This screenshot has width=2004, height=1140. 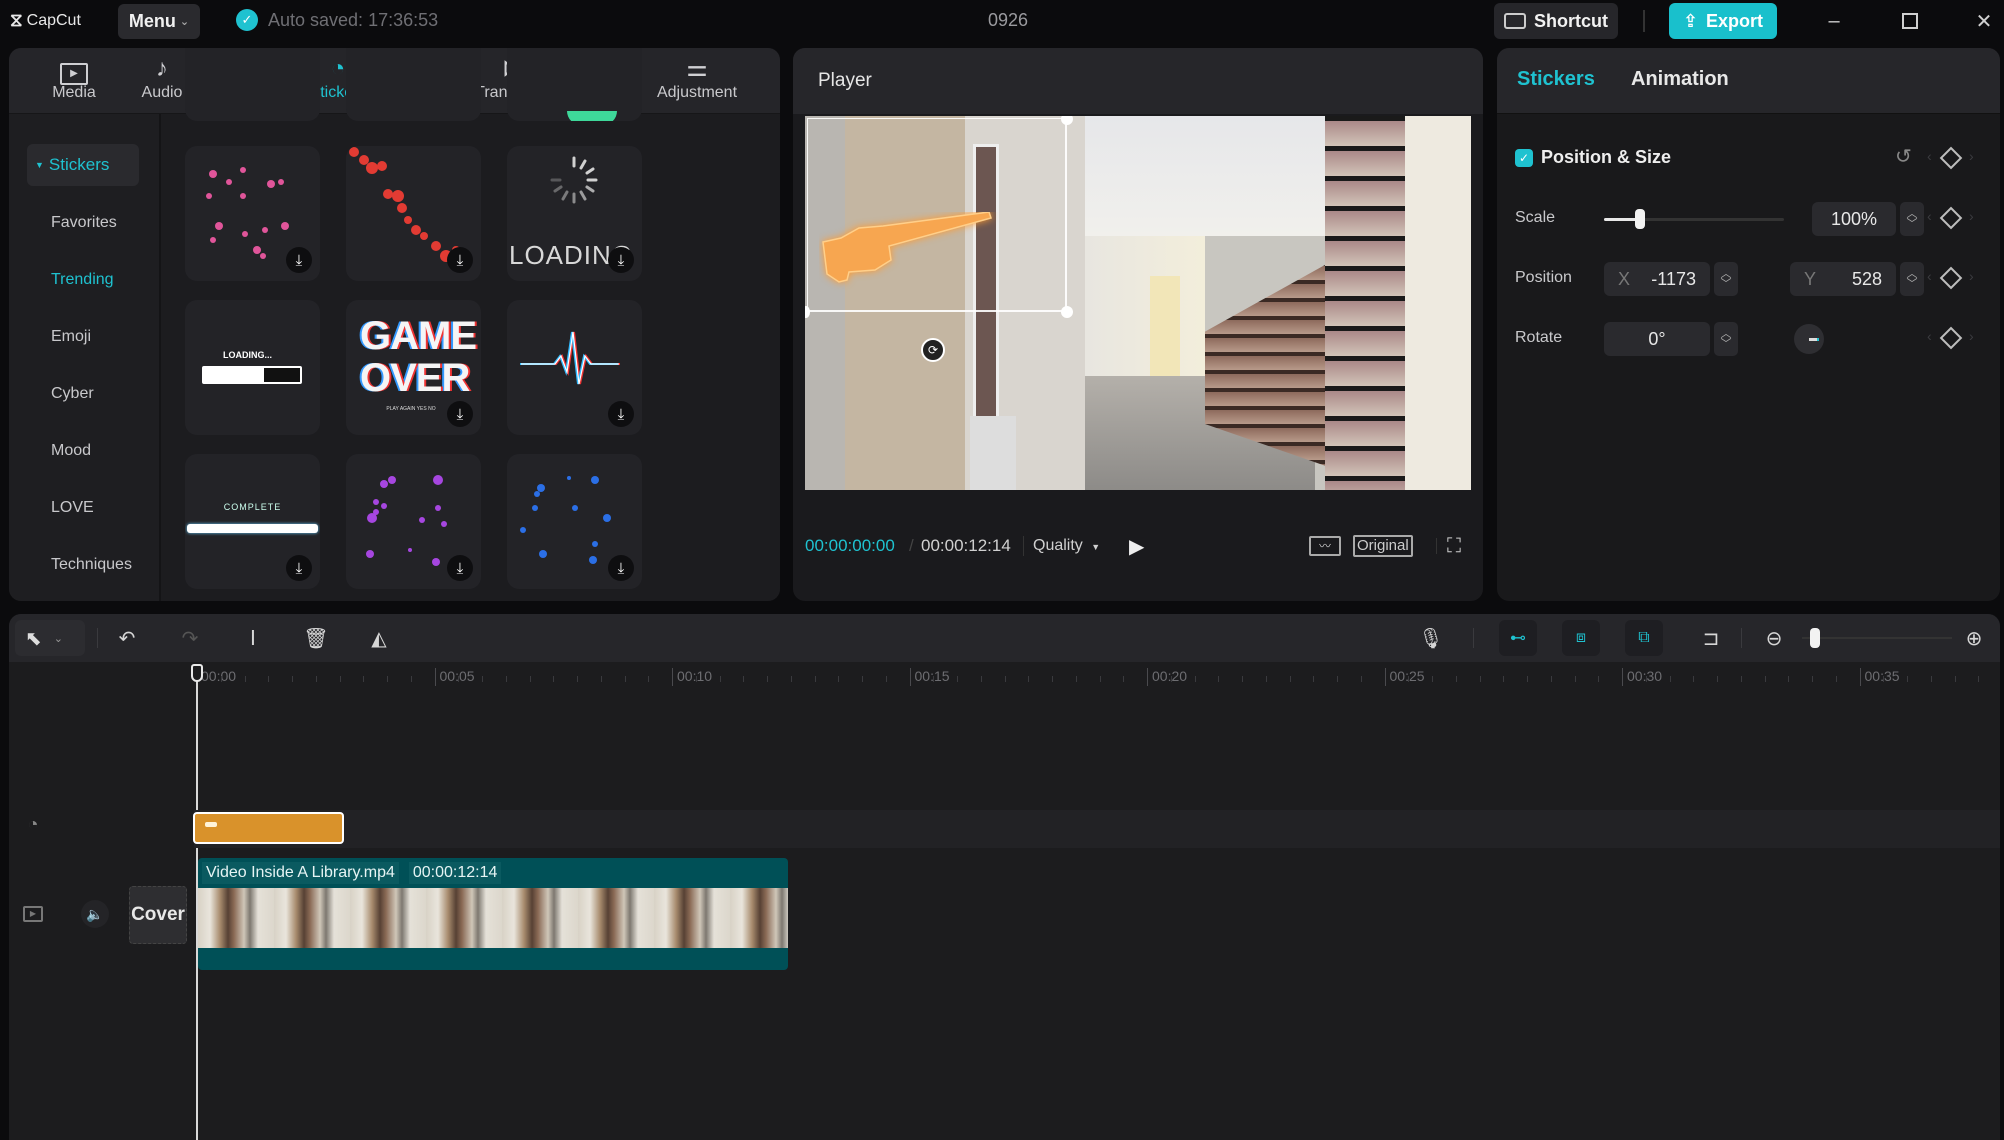 I want to click on project-title: 0926, so click(x=1008, y=20).